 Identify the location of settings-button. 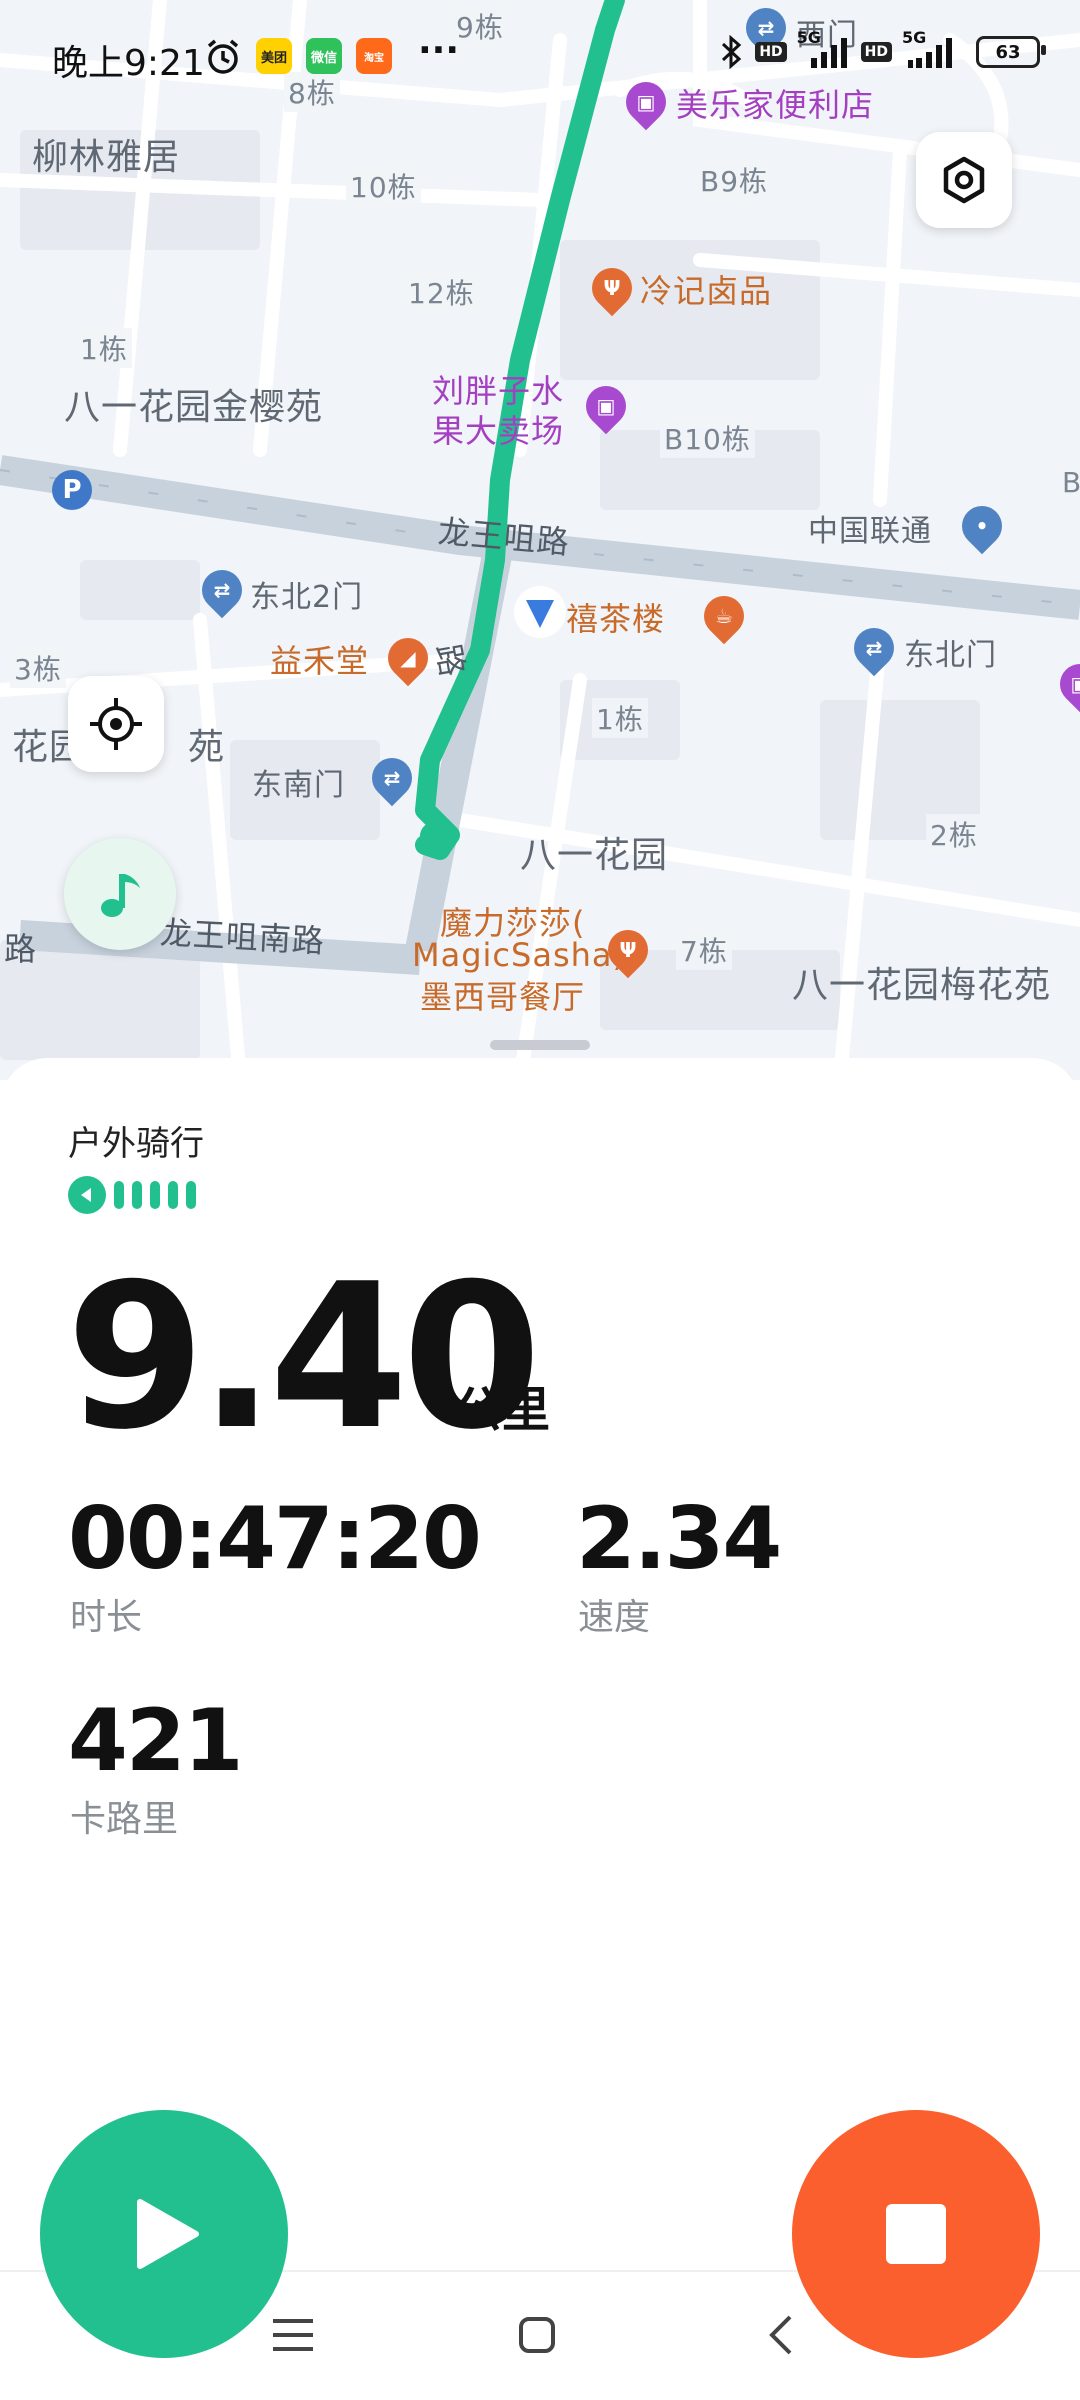
(964, 180).